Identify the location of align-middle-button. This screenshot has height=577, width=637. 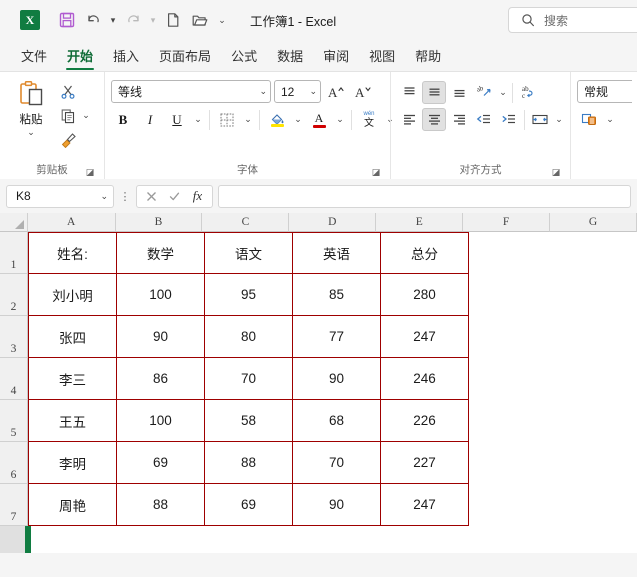
(434, 92).